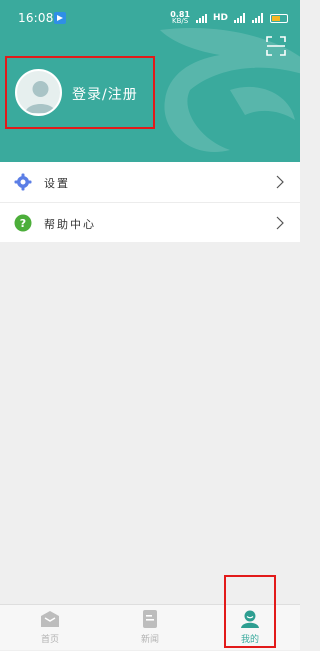  What do you see at coordinates (150, 619) in the screenshot?
I see `news-icon` at bounding box center [150, 619].